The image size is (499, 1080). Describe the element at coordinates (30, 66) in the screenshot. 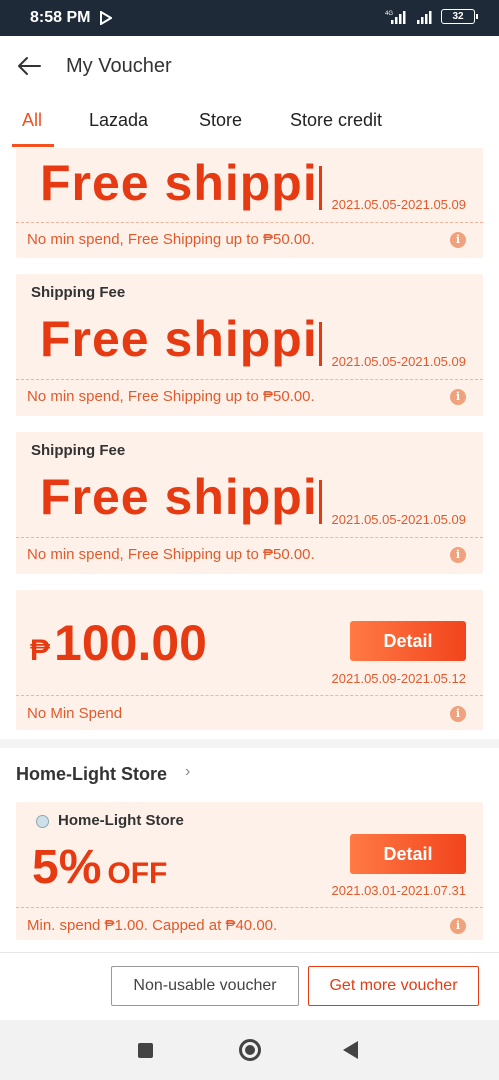

I see `arrow-left-icon` at that location.